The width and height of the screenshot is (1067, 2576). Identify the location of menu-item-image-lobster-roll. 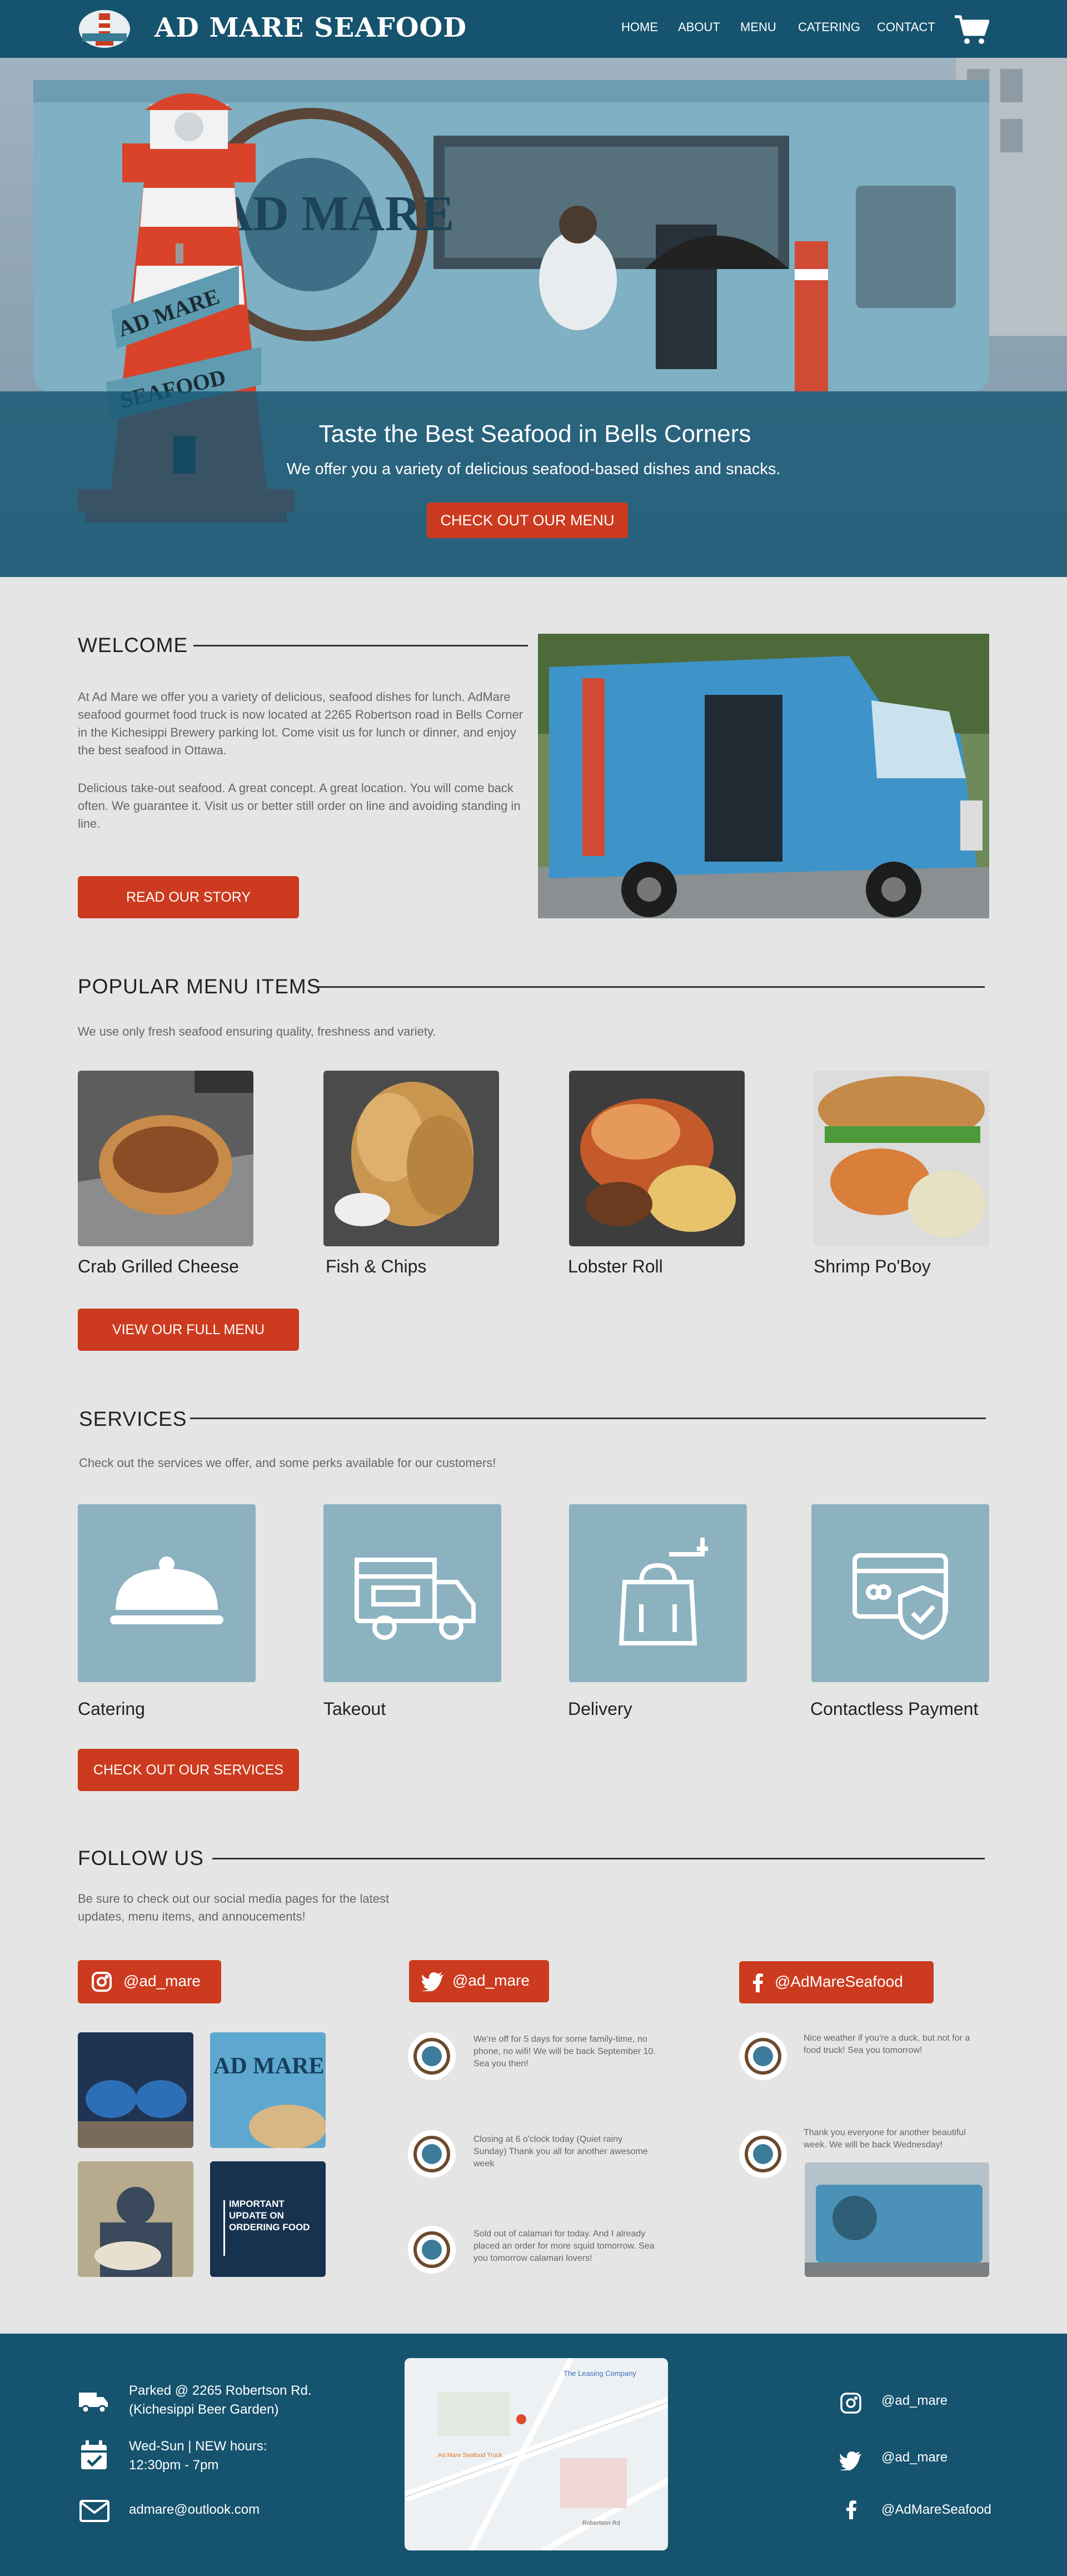
(657, 1159).